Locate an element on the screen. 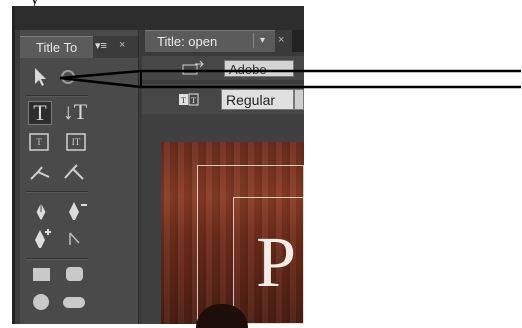 The width and height of the screenshot is (522, 328). annotation-arrow-icon is located at coordinates (290, 79).